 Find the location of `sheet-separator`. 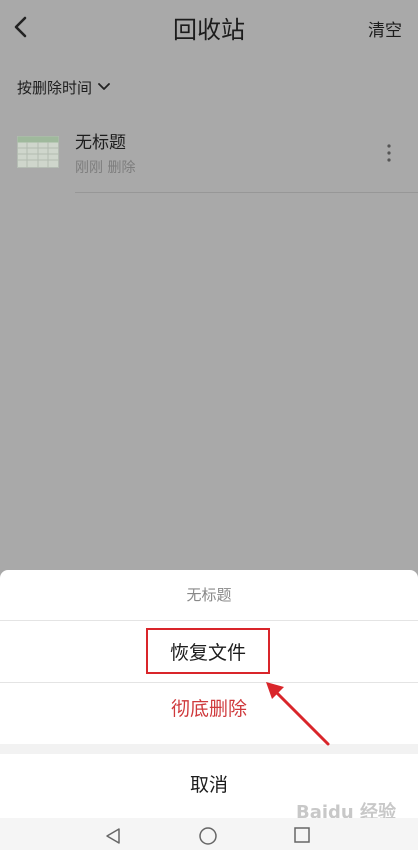

sheet-separator is located at coordinates (209, 749).